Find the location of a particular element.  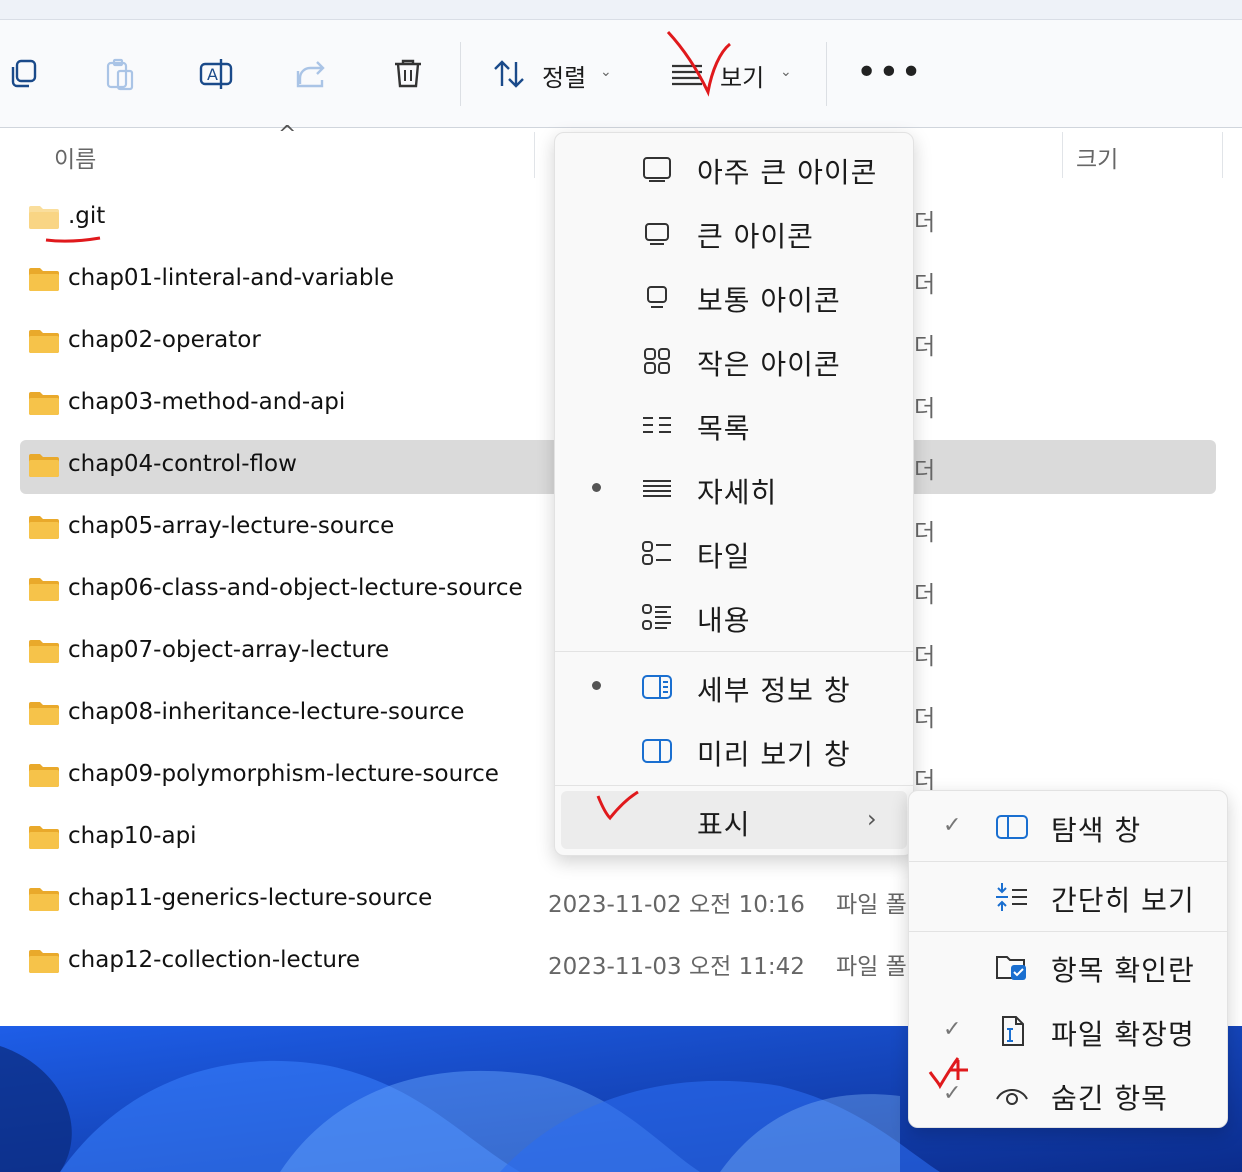

sort-icon is located at coordinates (509, 74).